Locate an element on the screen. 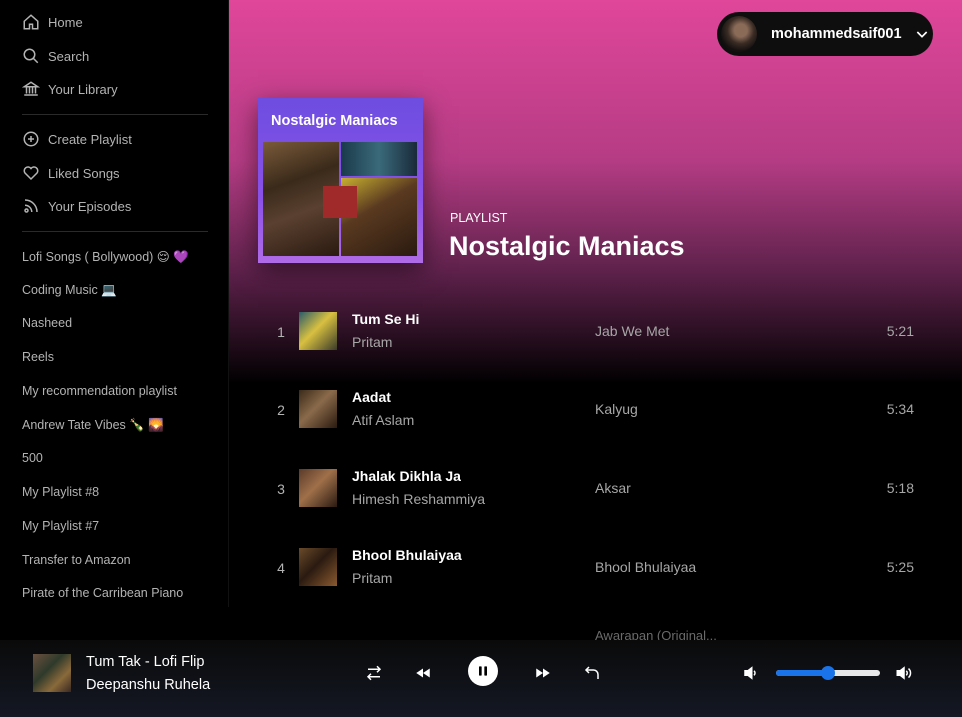  track-album: Jab We Met is located at coordinates (632, 331).